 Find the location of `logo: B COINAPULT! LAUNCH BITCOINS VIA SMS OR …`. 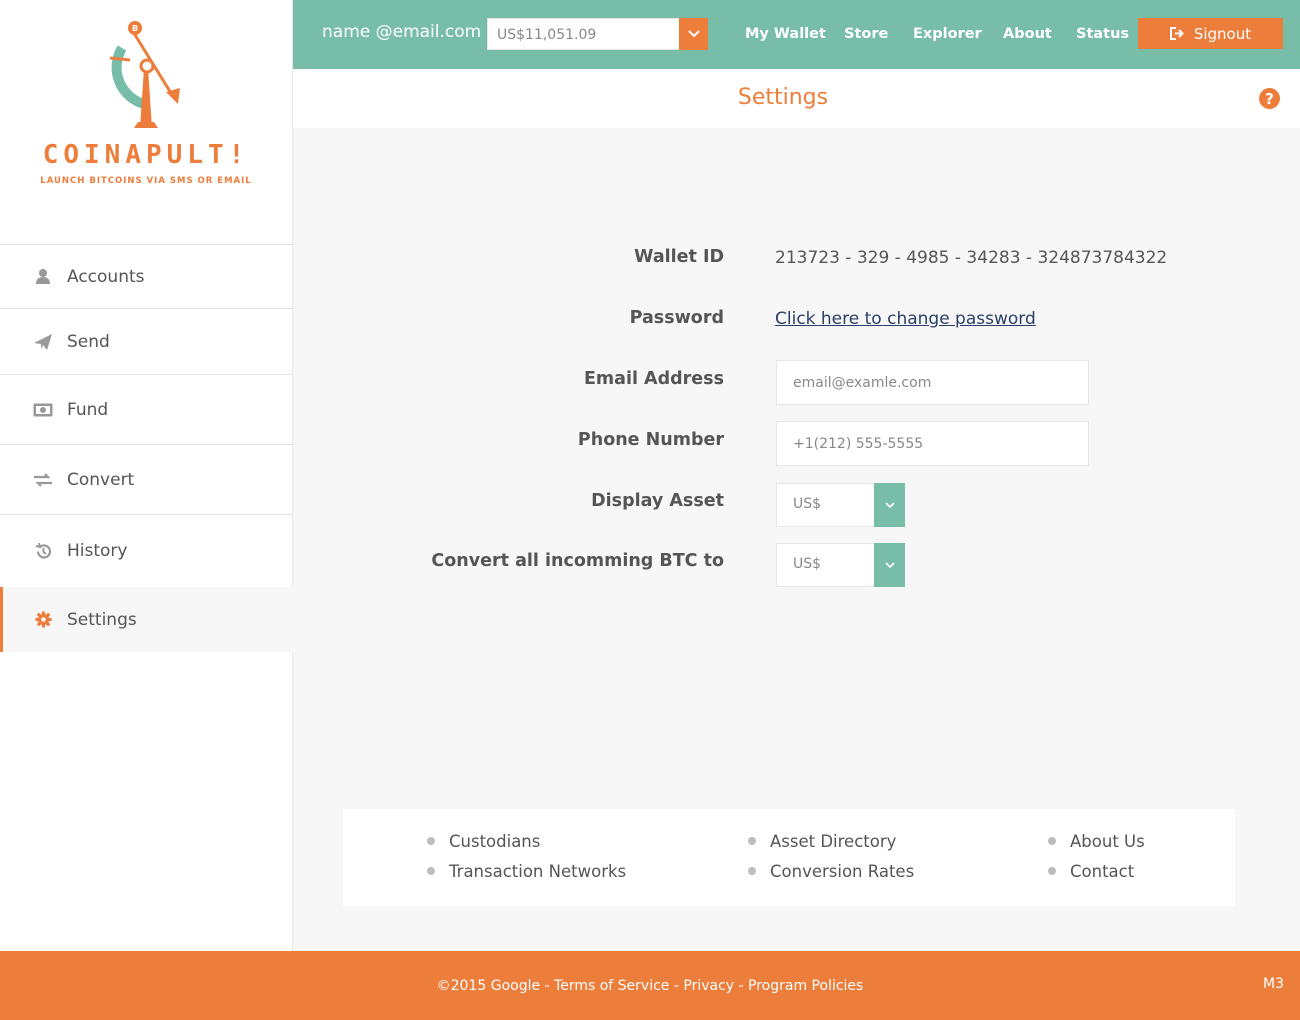

logo: B COINAPULT! LAUNCH BITCOINS VIA SMS OR … is located at coordinates (146, 122).